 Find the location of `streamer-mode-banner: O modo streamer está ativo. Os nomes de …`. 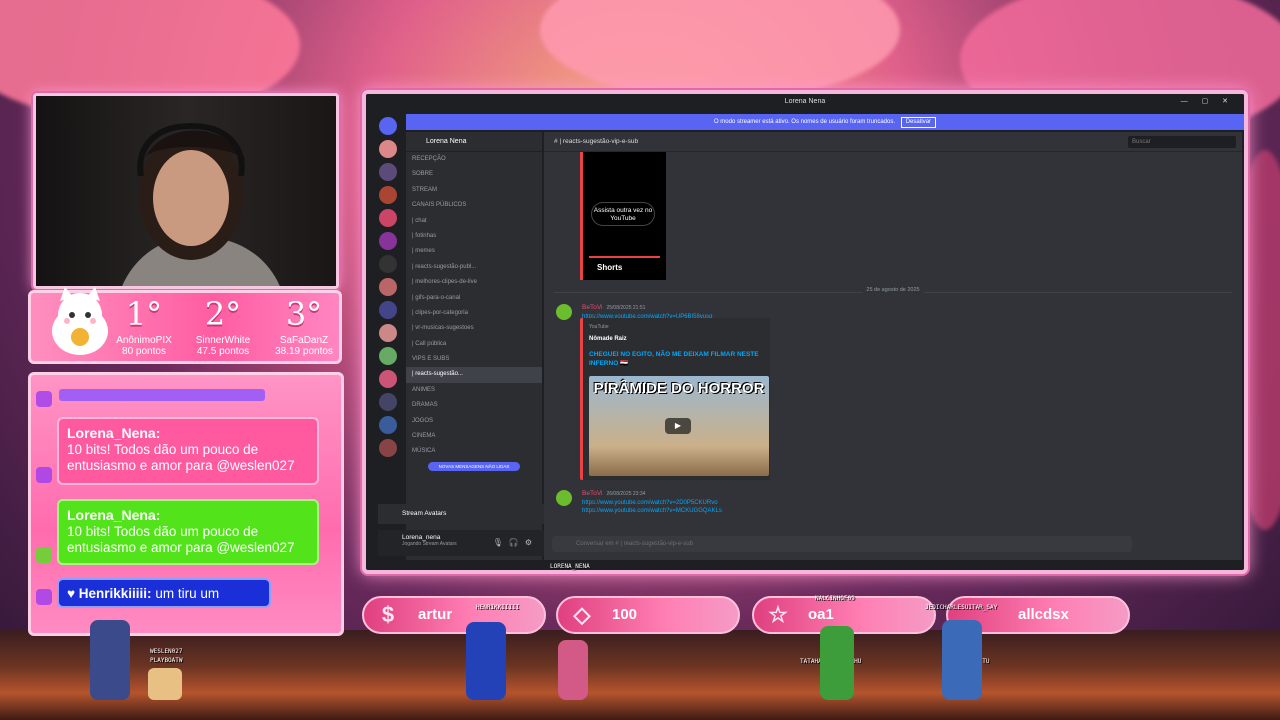

streamer-mode-banner: O modo streamer está ativo. Os nomes de … is located at coordinates (825, 122).